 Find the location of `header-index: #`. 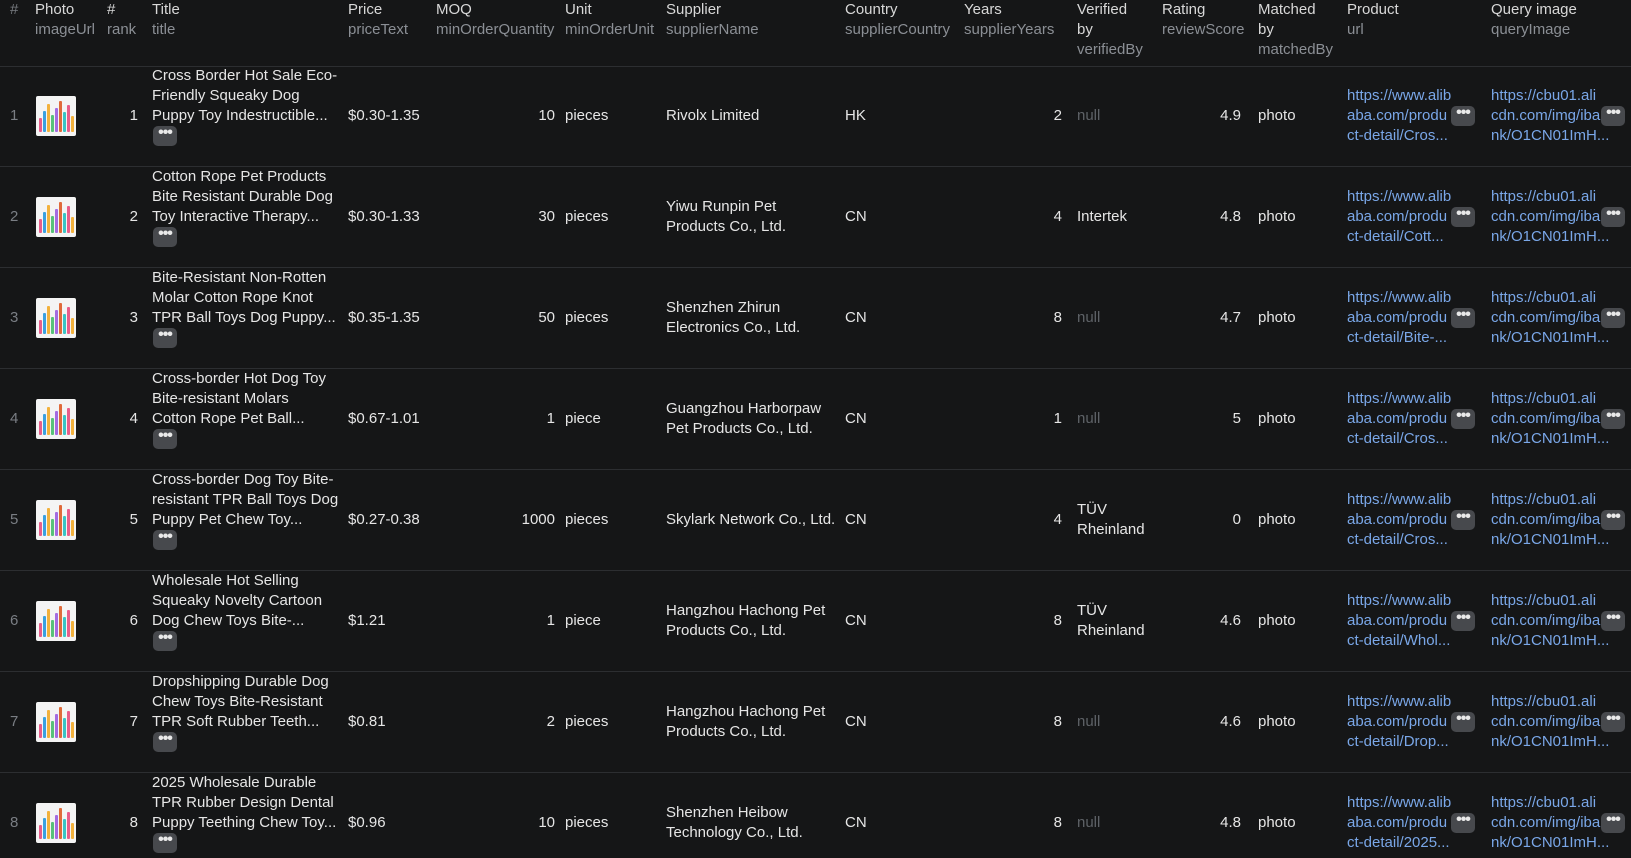

header-index: # is located at coordinates (14, 10).